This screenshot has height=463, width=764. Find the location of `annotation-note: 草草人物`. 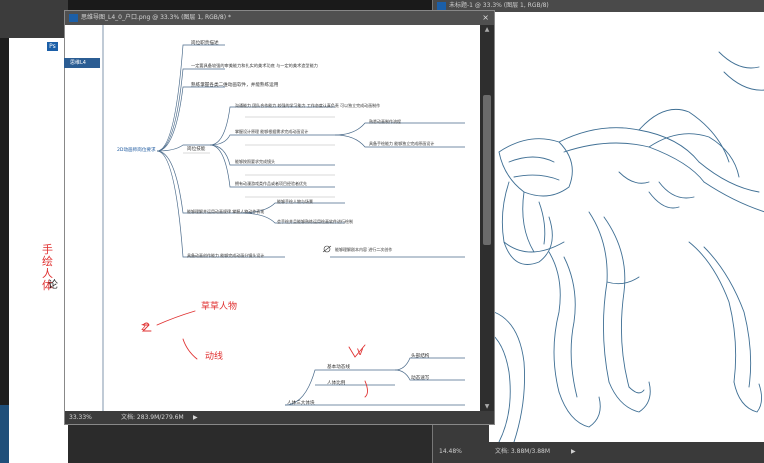

annotation-note: 草草人物 is located at coordinates (219, 307).